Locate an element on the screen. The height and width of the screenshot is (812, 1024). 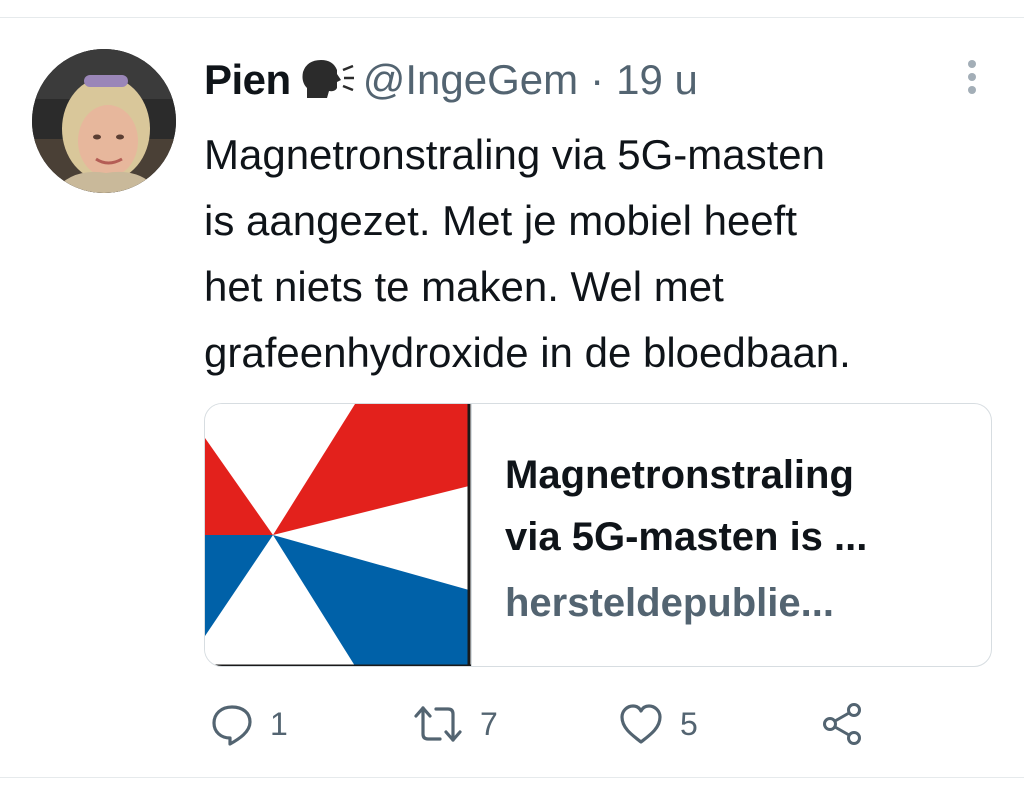
like-button: 5 is located at coordinates (658, 724).